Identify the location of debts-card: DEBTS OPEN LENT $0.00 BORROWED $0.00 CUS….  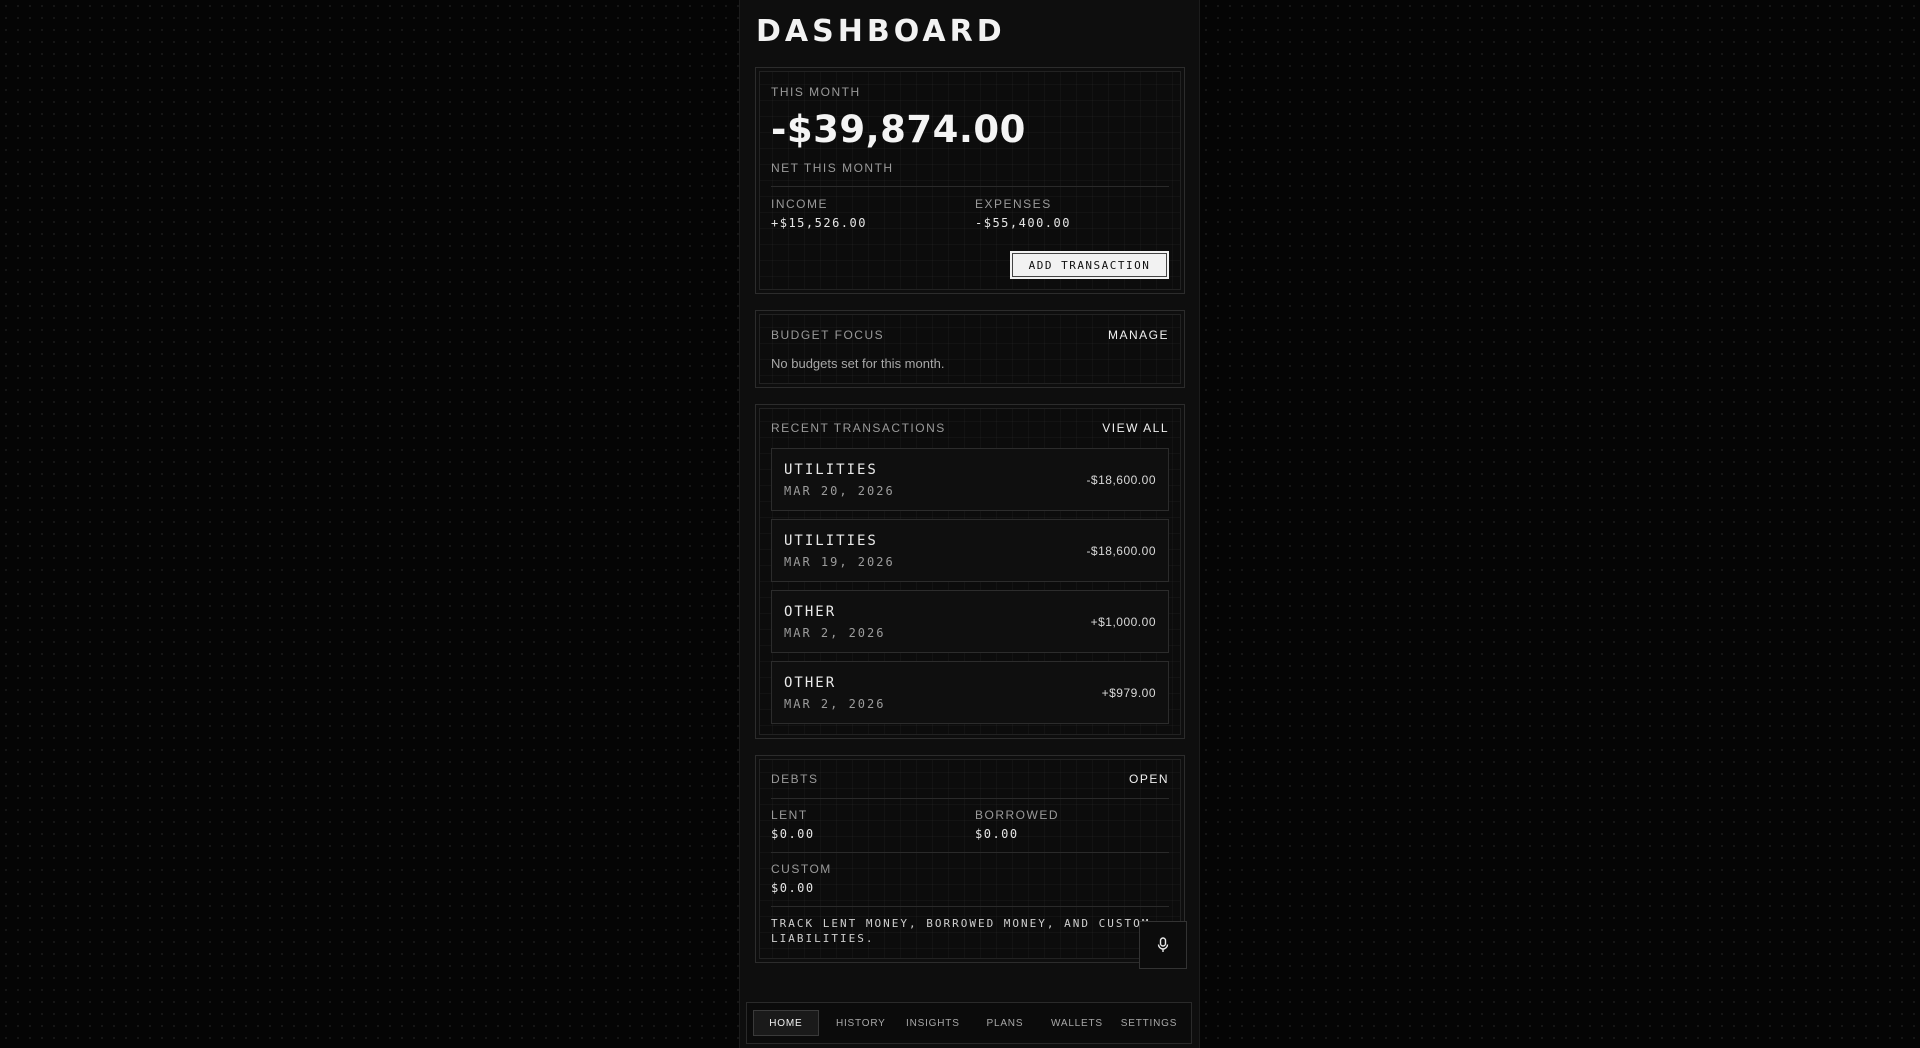
(970, 859).